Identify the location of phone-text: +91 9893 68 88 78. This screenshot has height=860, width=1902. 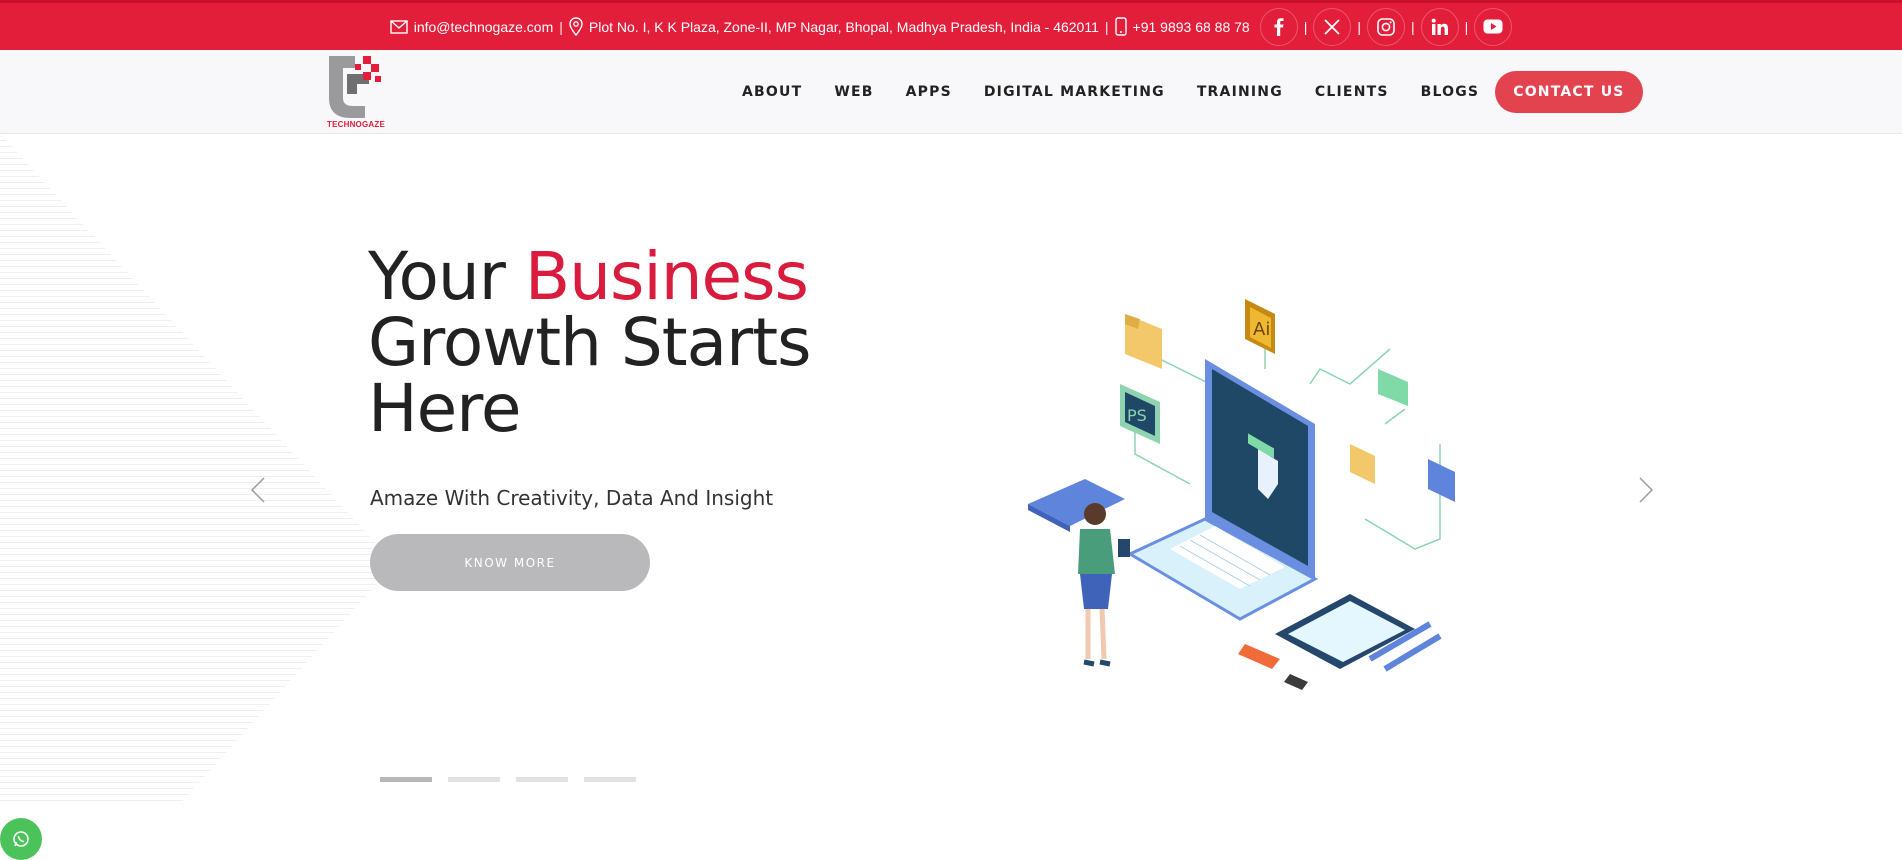
(1191, 26).